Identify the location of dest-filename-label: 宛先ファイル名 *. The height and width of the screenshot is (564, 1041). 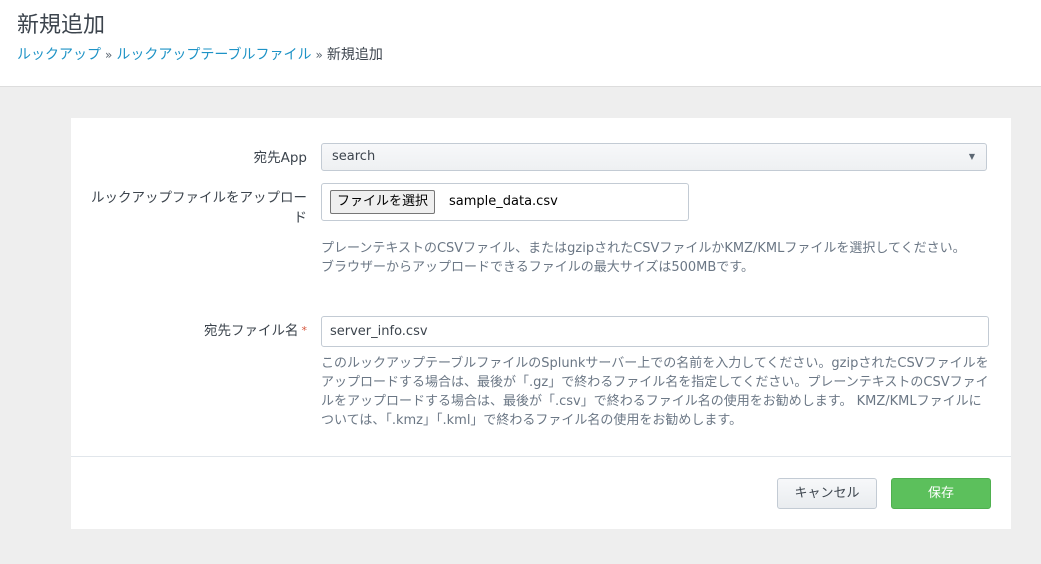
(255, 331).